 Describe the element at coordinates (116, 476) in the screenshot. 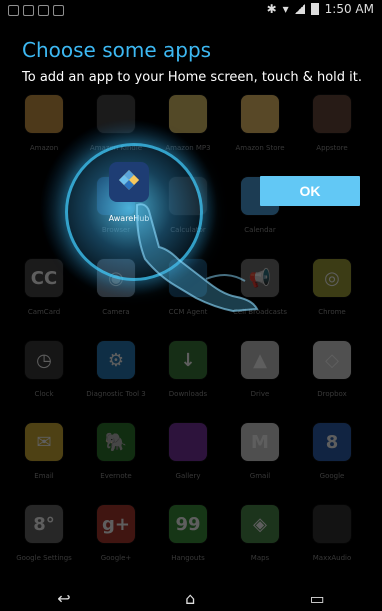

I see `app-label: Evernote` at that location.